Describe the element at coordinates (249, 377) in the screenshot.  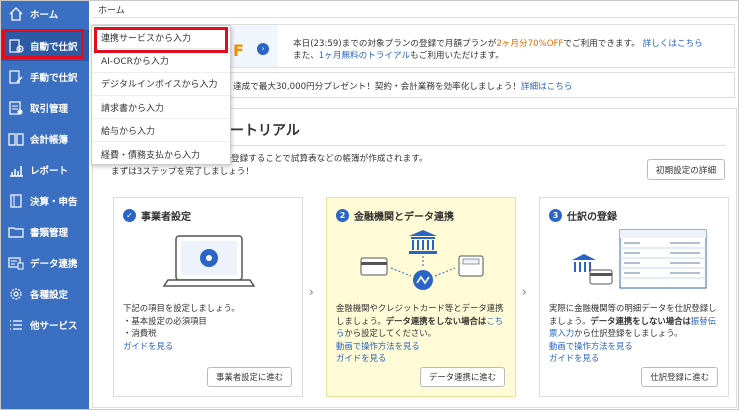
I see `business-settings-button: 事業者設定に進む` at that location.